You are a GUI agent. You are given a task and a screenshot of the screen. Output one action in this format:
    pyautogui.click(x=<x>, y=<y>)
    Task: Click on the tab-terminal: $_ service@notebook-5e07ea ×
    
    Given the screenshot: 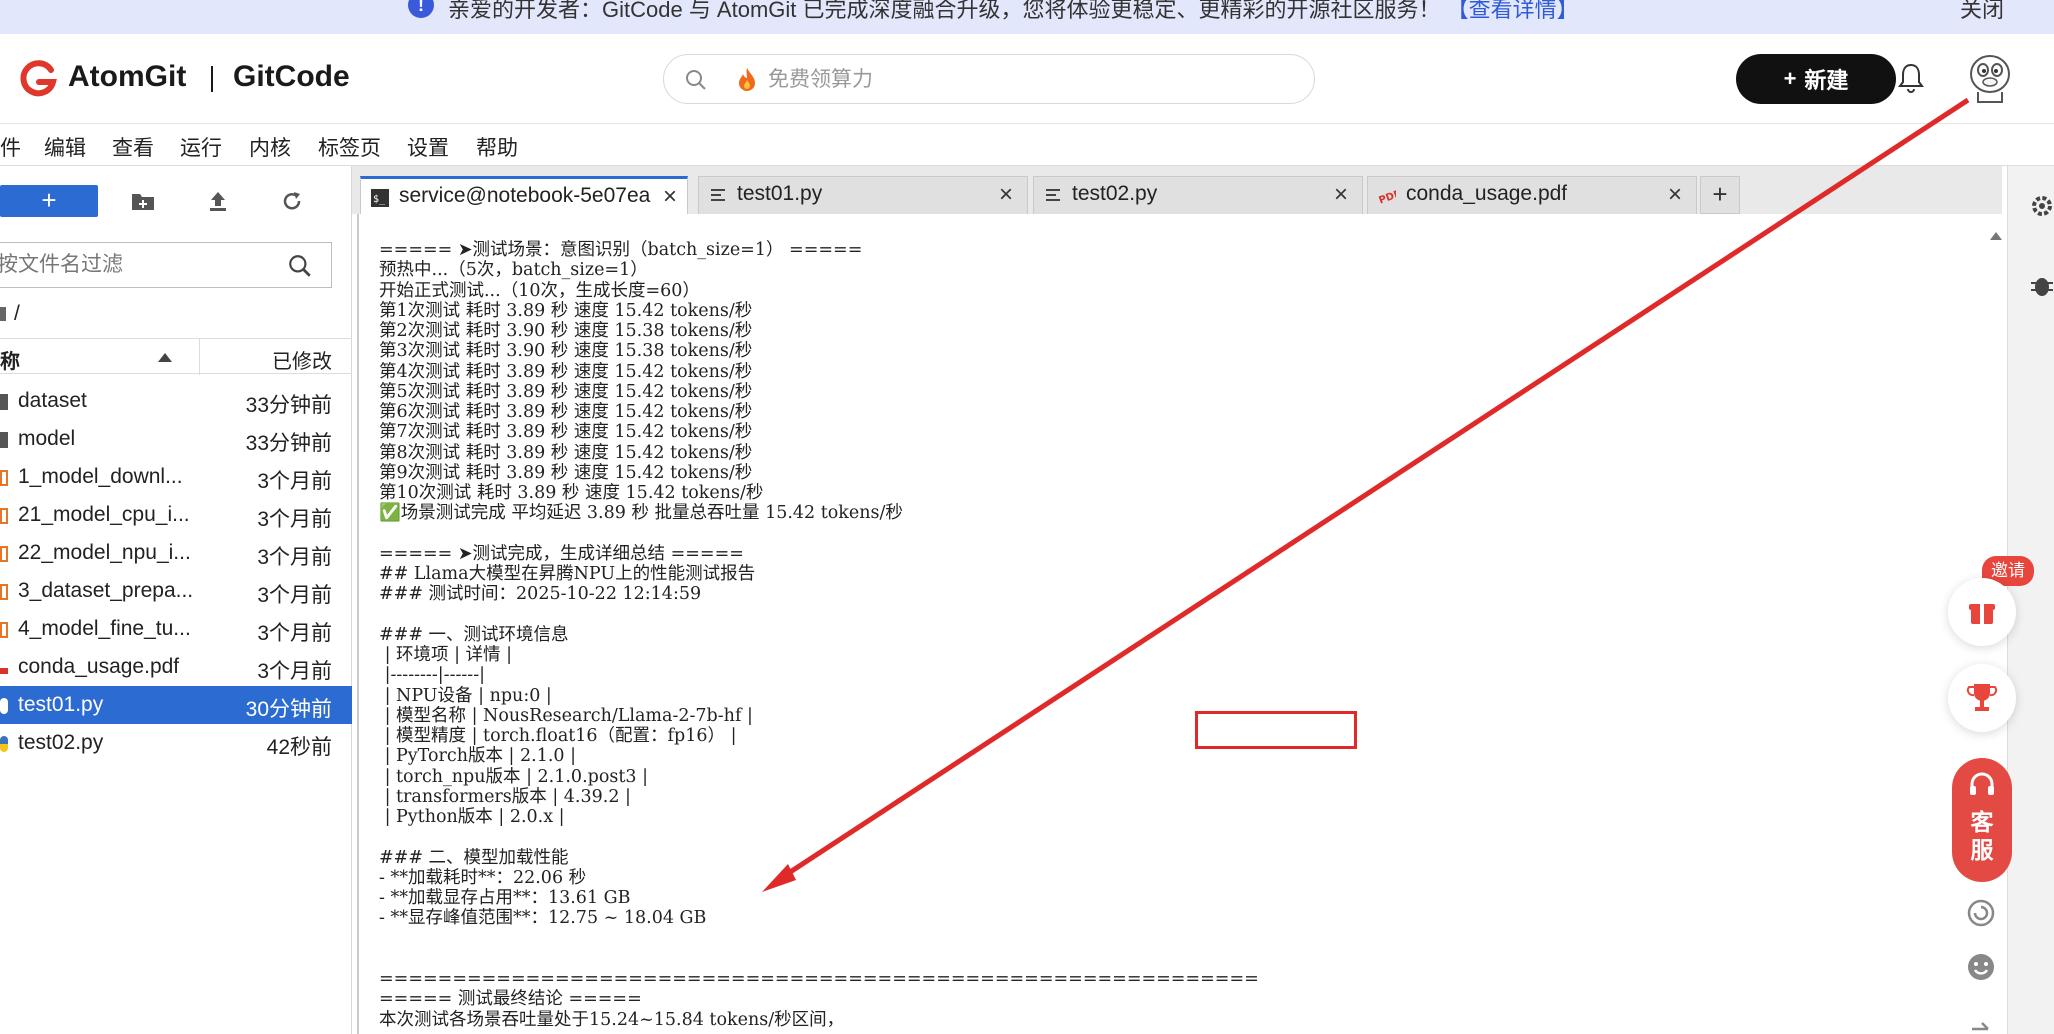 What is the action you would take?
    pyautogui.click(x=524, y=195)
    